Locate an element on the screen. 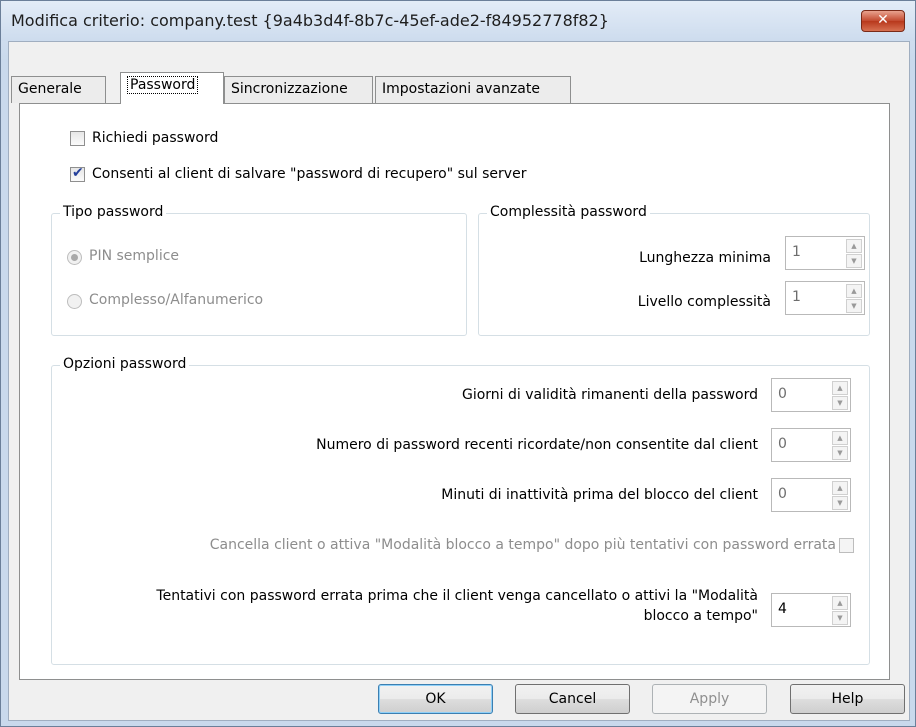  password-type-title: Tipo password is located at coordinates (113, 212).